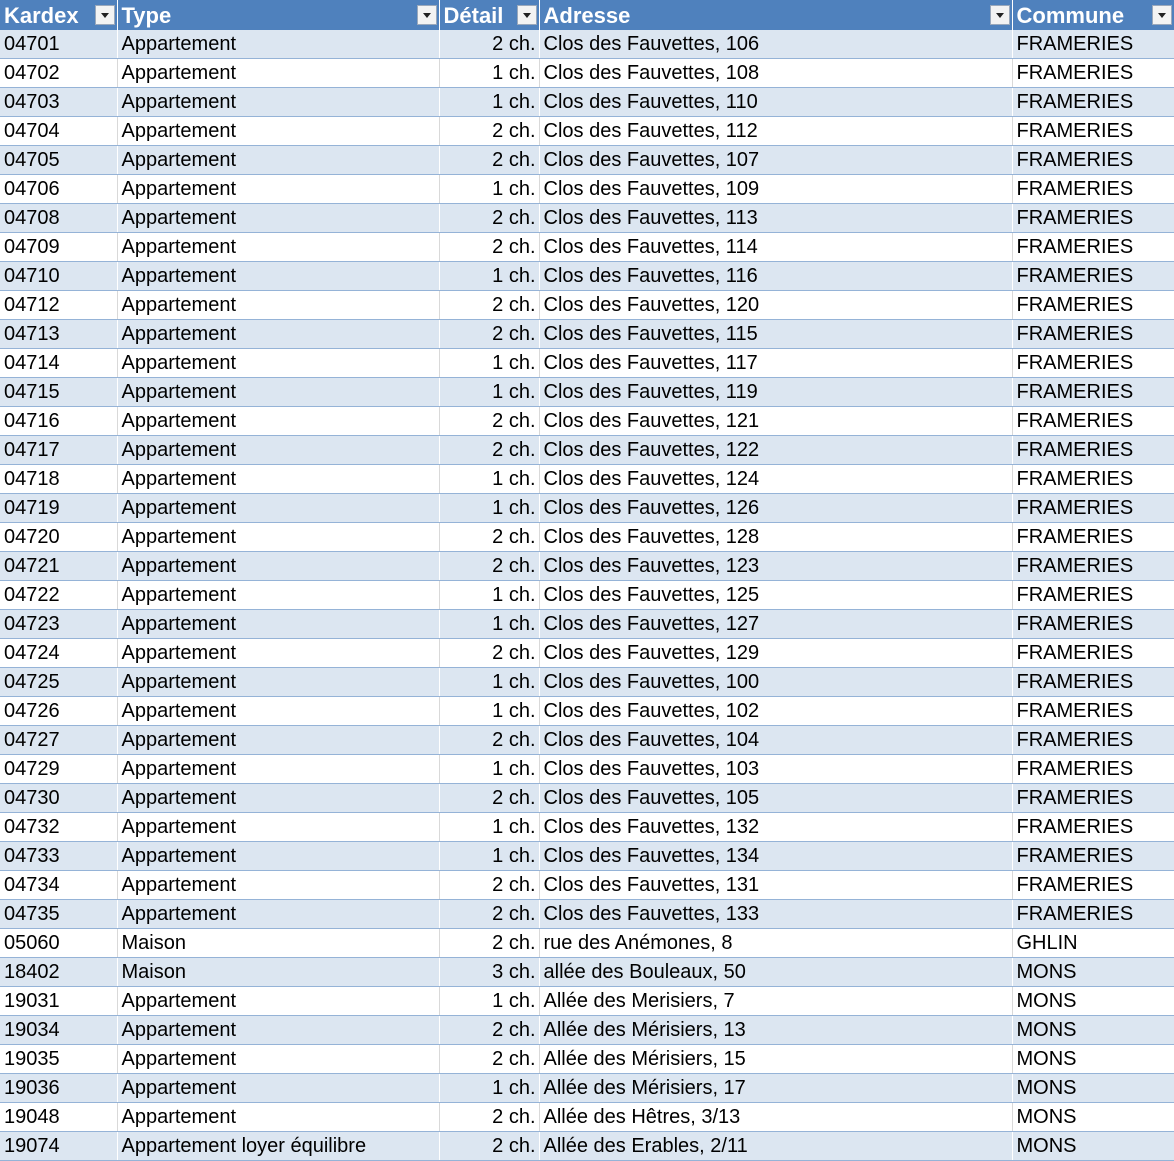 Image resolution: width=1174 pixels, height=1161 pixels. Describe the element at coordinates (59, 1001) in the screenshot. I see `cell-kardex: 19031` at that location.